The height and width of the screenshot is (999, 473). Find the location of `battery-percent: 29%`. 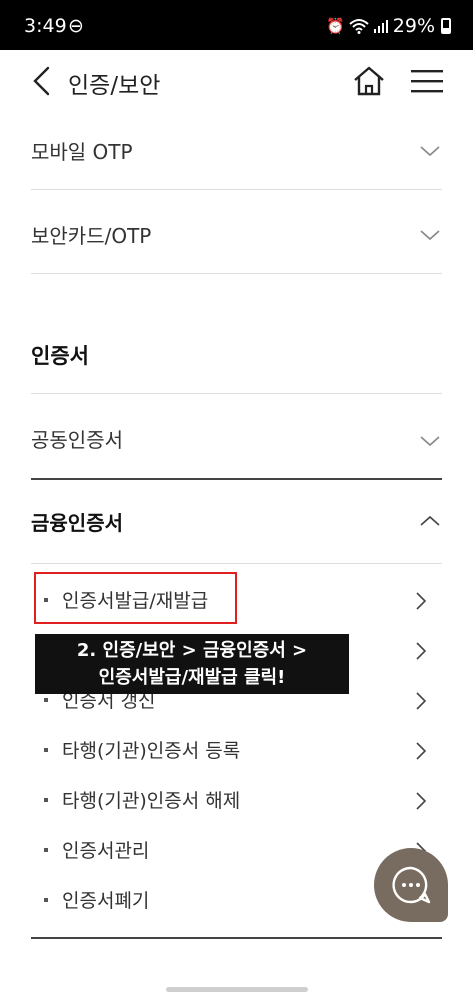

battery-percent: 29% is located at coordinates (413, 26).